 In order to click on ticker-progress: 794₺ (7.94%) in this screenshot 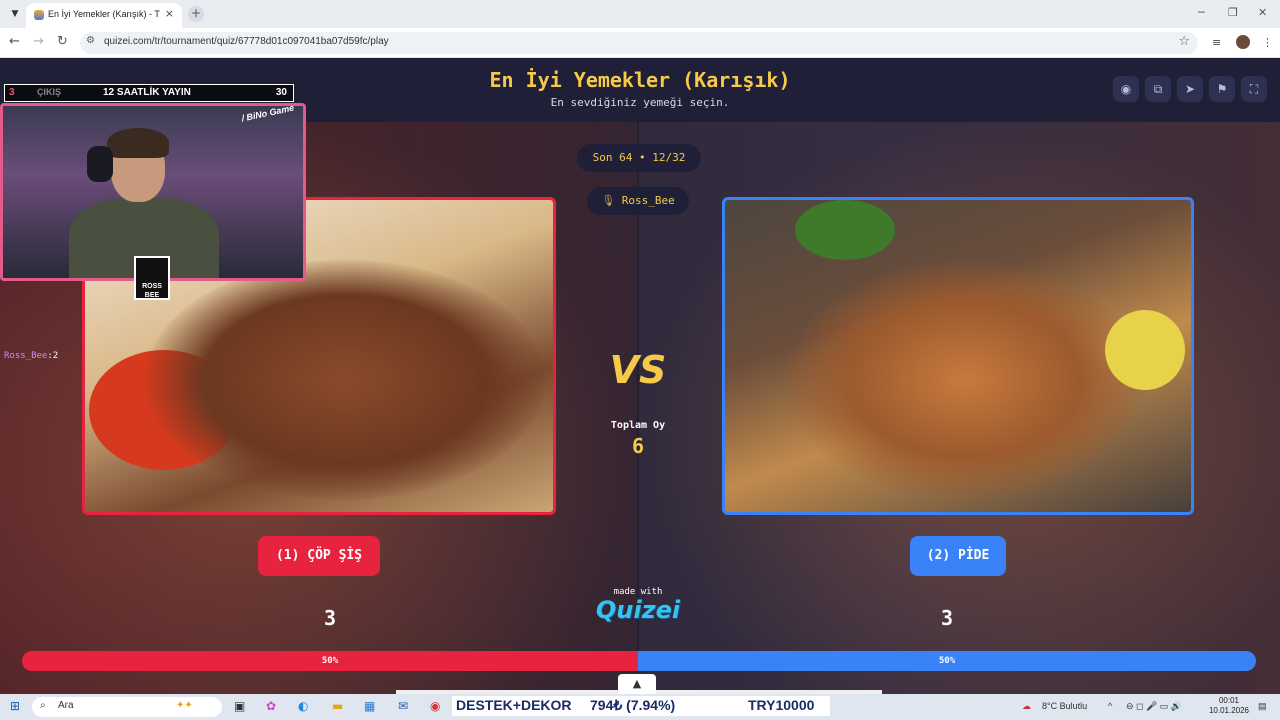, I will do `click(633, 705)`.